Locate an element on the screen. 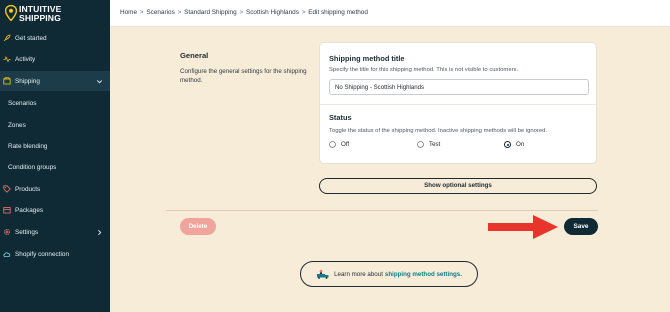  breadcrumb-scottish-highlands: Scottish Highlands is located at coordinates (272, 12).